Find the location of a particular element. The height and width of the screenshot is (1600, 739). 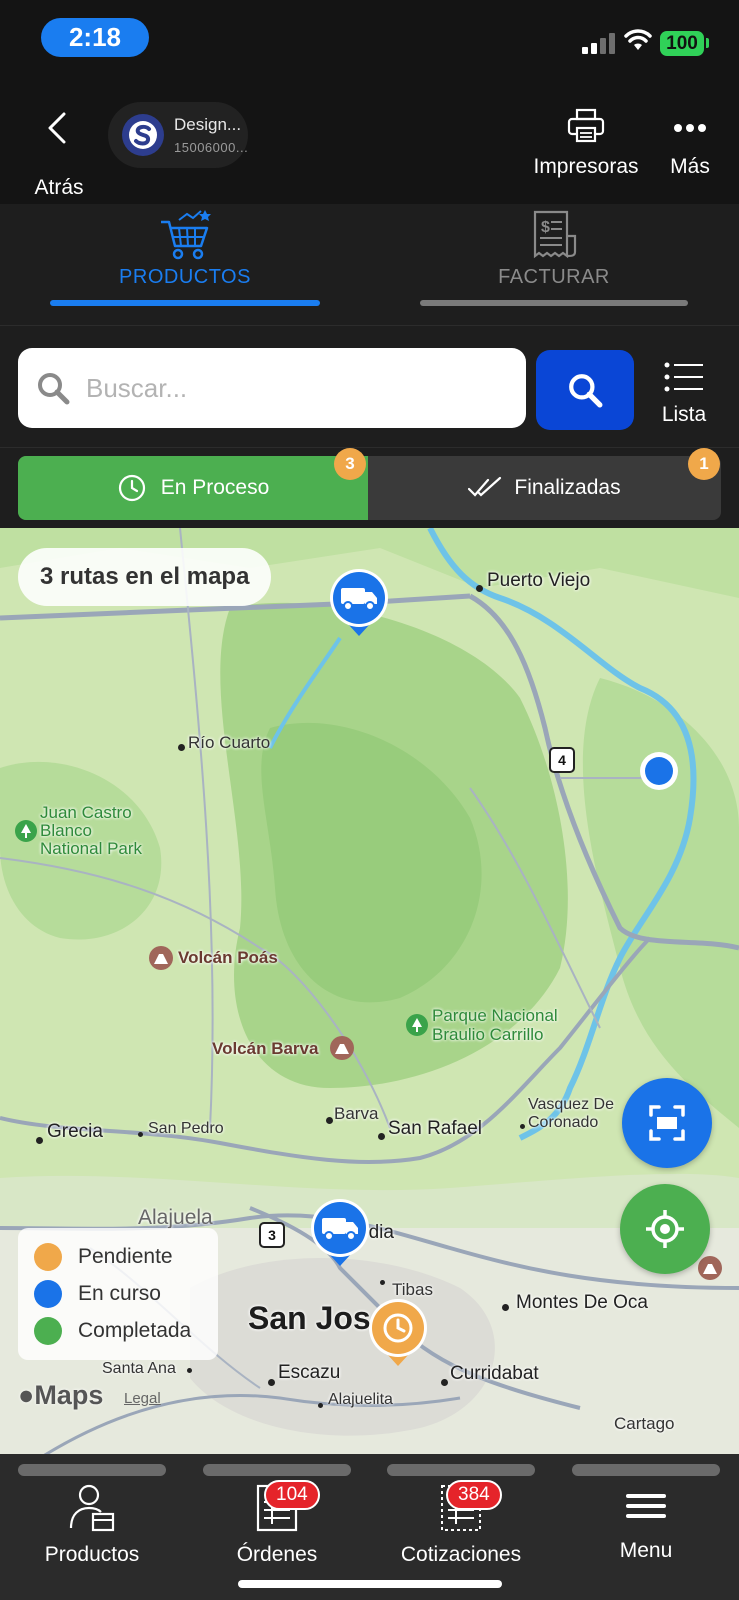

locate-me-button is located at coordinates (665, 1229).